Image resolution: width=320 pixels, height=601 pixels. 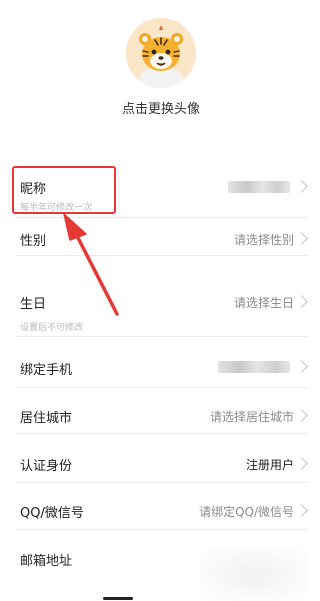 What do you see at coordinates (263, 240) in the screenshot?
I see `gender-value: 请选择性别` at bounding box center [263, 240].